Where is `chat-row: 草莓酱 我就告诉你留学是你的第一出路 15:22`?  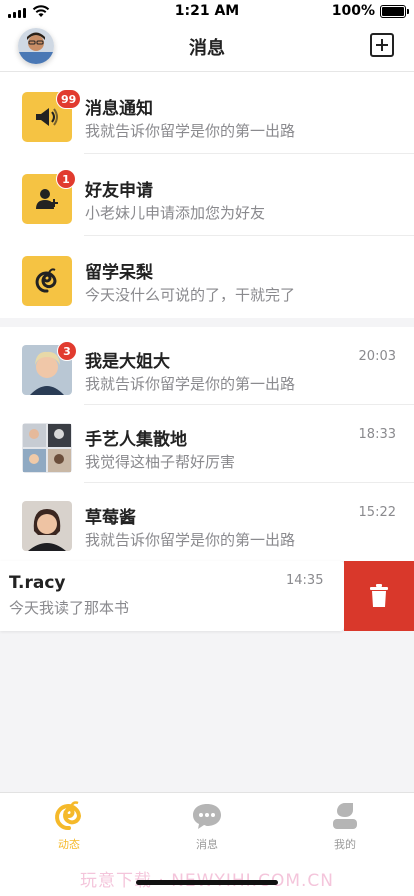 chat-row: 草莓酱 我就告诉你留学是你的第一出路 15:22 is located at coordinates (207, 522).